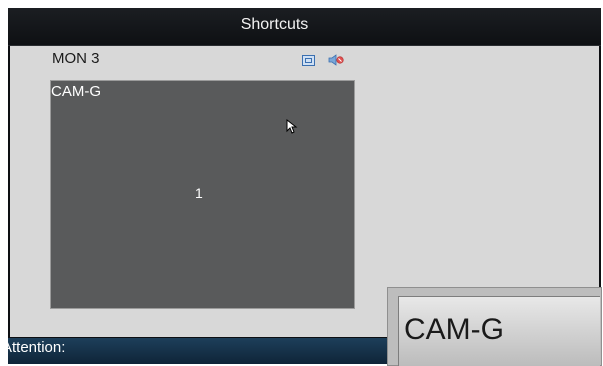  Describe the element at coordinates (76, 91) in the screenshot. I see `preview-camera-label: CAM-G` at that location.